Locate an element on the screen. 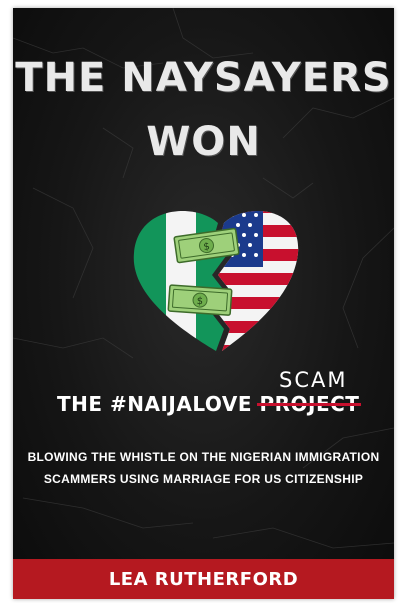 The image size is (404, 603). author-band: LEA RUTHERFORD is located at coordinates (203, 579).